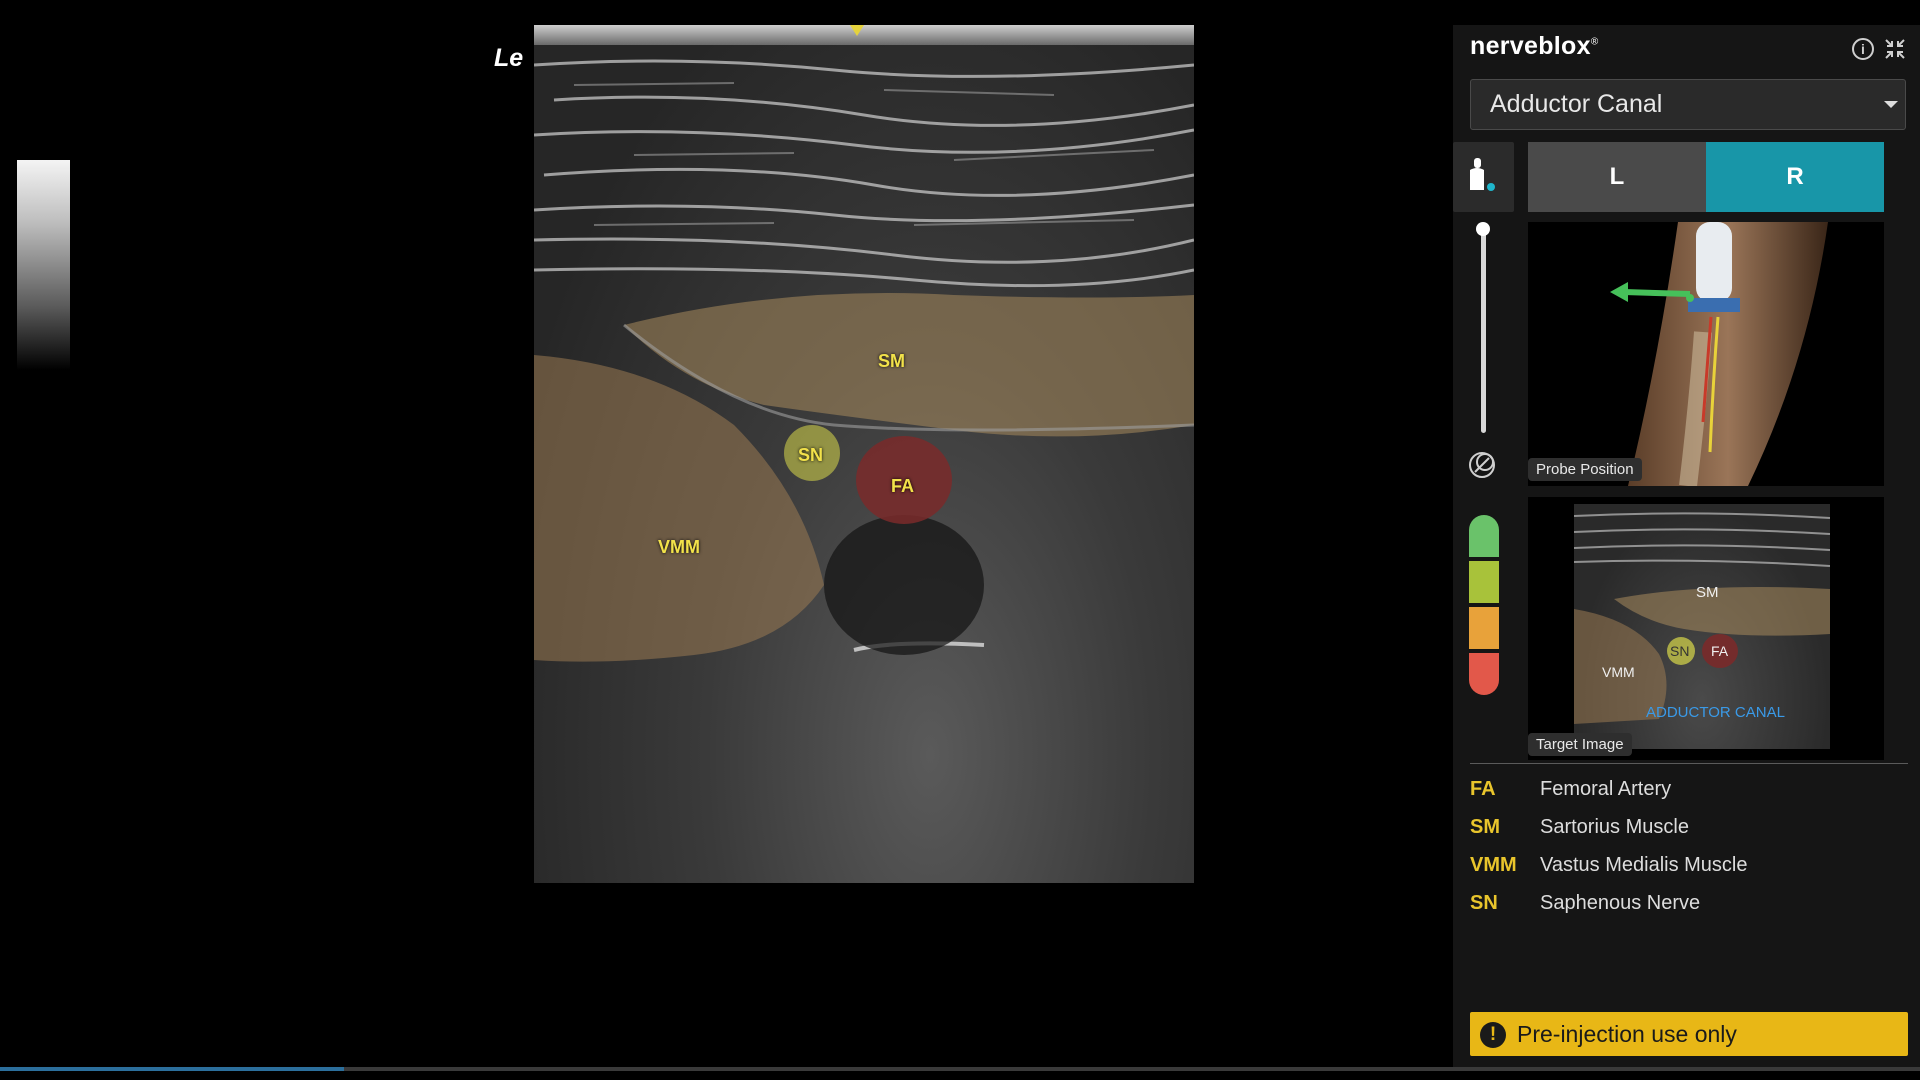 Image resolution: width=1920 pixels, height=1080 pixels. Describe the element at coordinates (1594, 42) in the screenshot. I see `brand-mark: ®` at that location.